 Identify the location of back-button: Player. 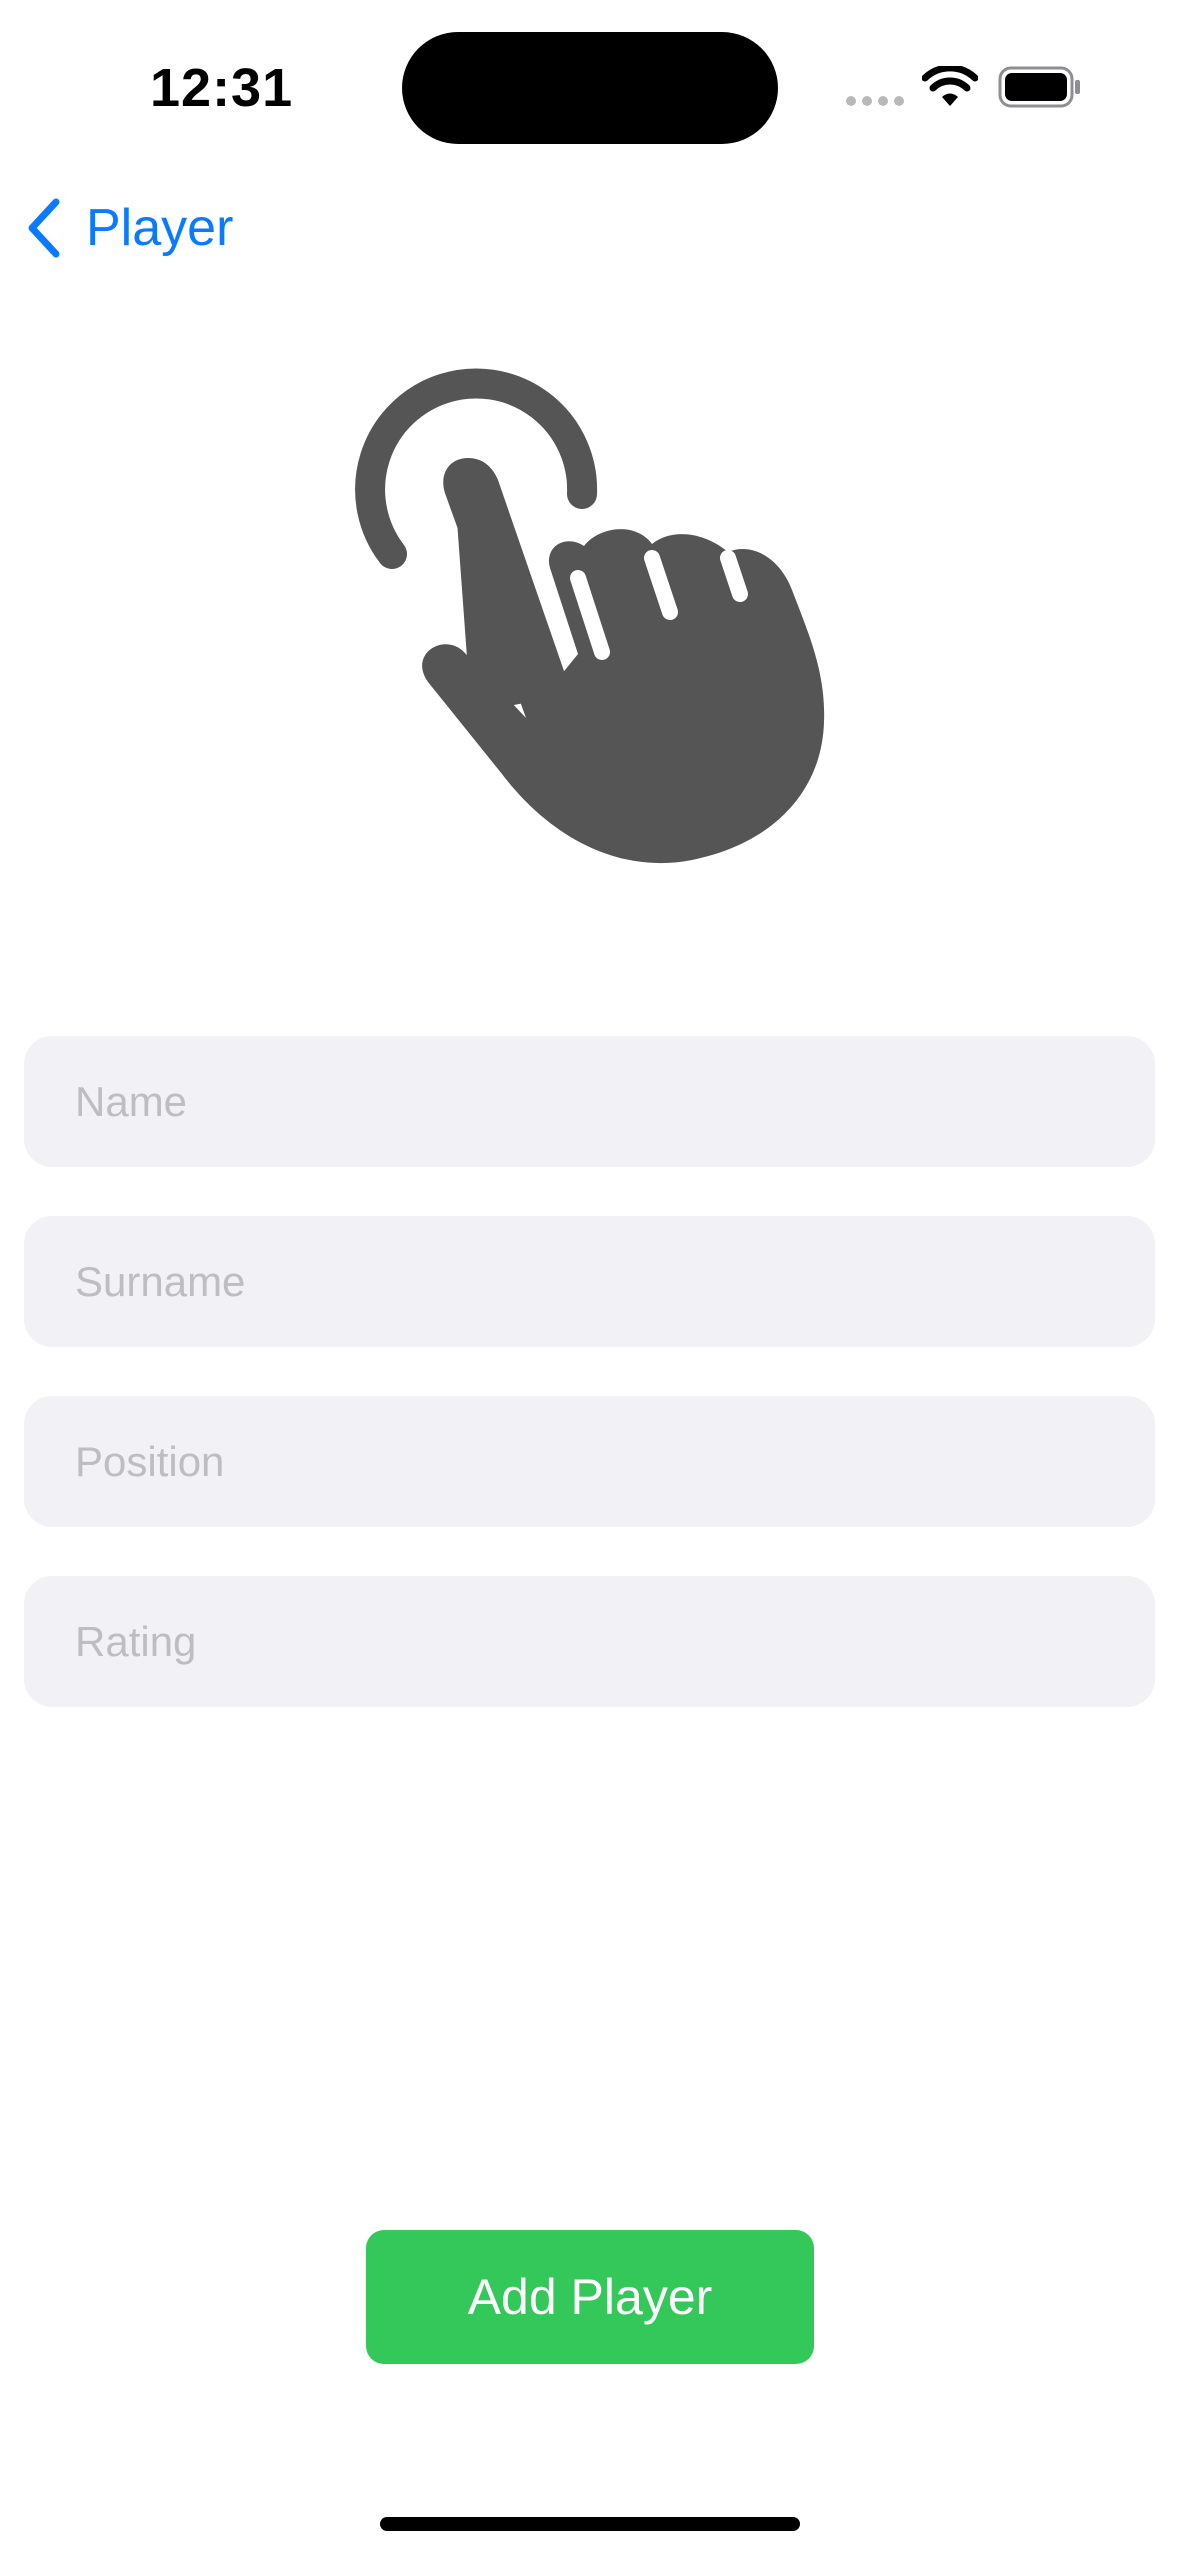
(128, 228).